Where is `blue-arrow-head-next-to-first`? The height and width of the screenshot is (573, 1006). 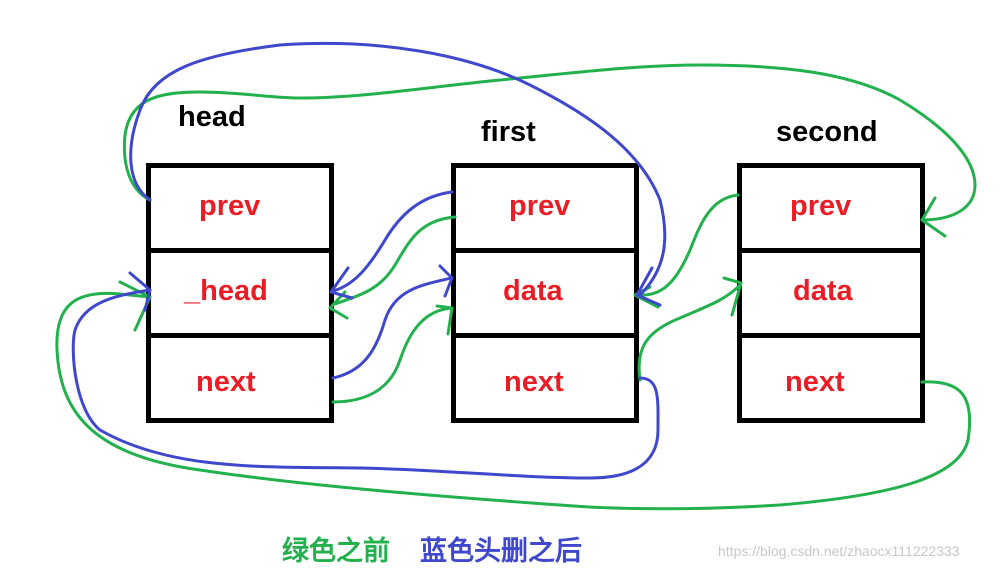
blue-arrow-head-next-to-first is located at coordinates (392, 328).